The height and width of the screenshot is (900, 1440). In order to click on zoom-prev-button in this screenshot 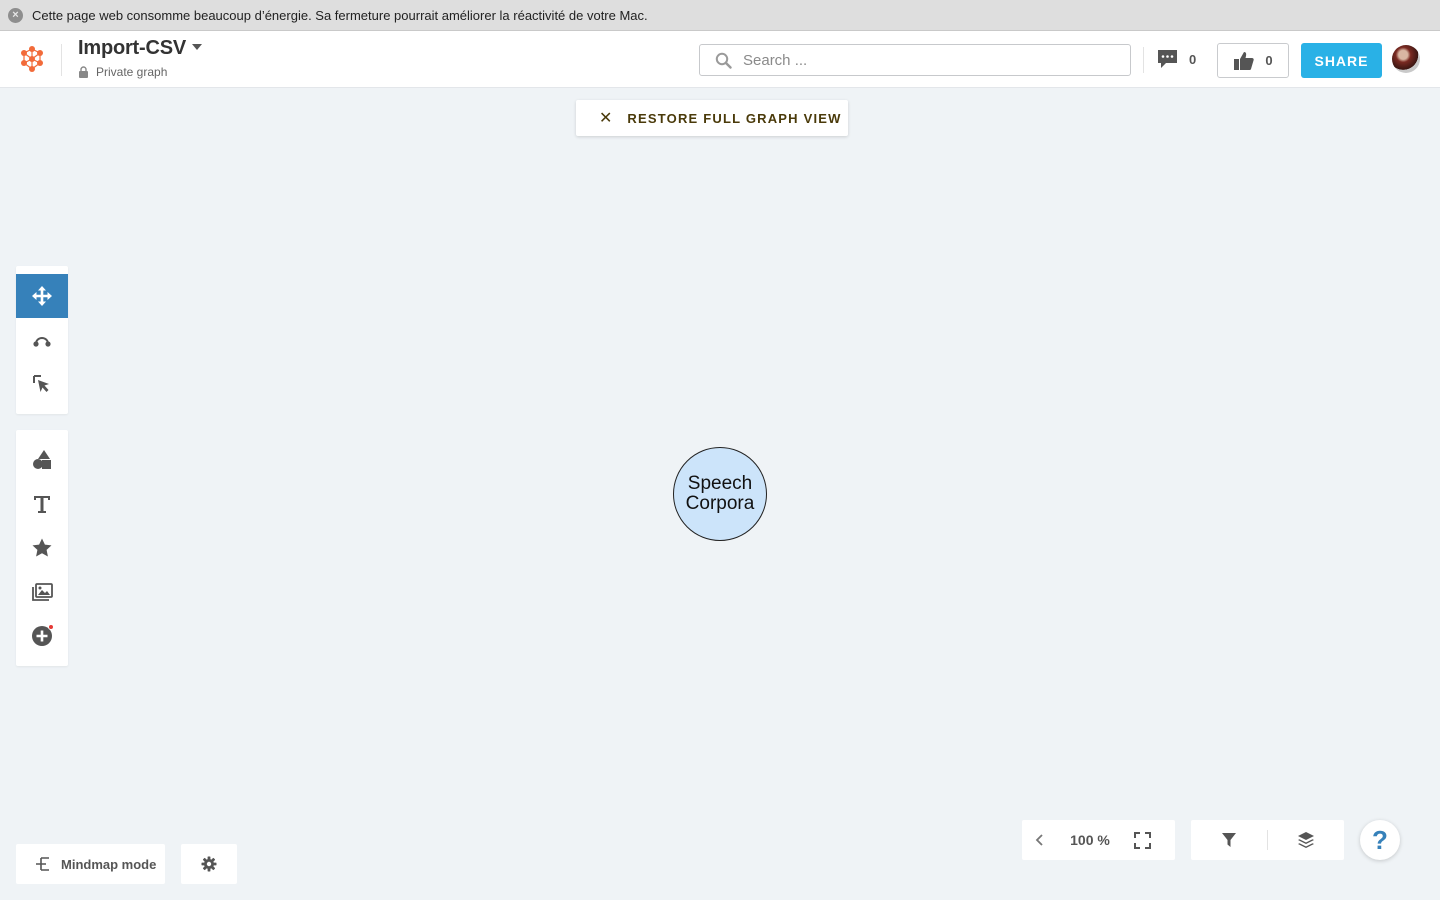, I will do `click(1040, 840)`.